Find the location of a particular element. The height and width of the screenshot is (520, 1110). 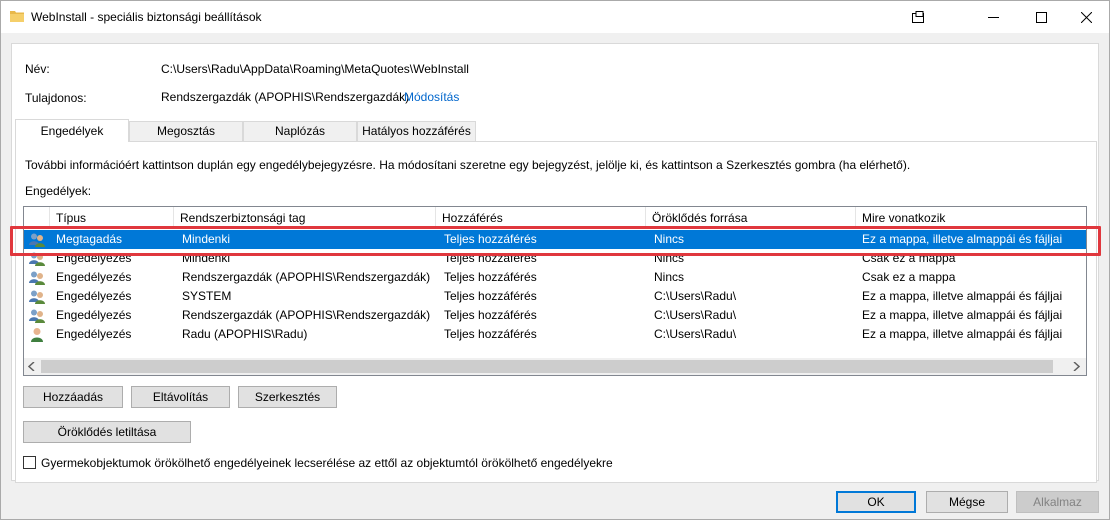

apply-button-label: Alkalmaz is located at coordinates (1057, 502).